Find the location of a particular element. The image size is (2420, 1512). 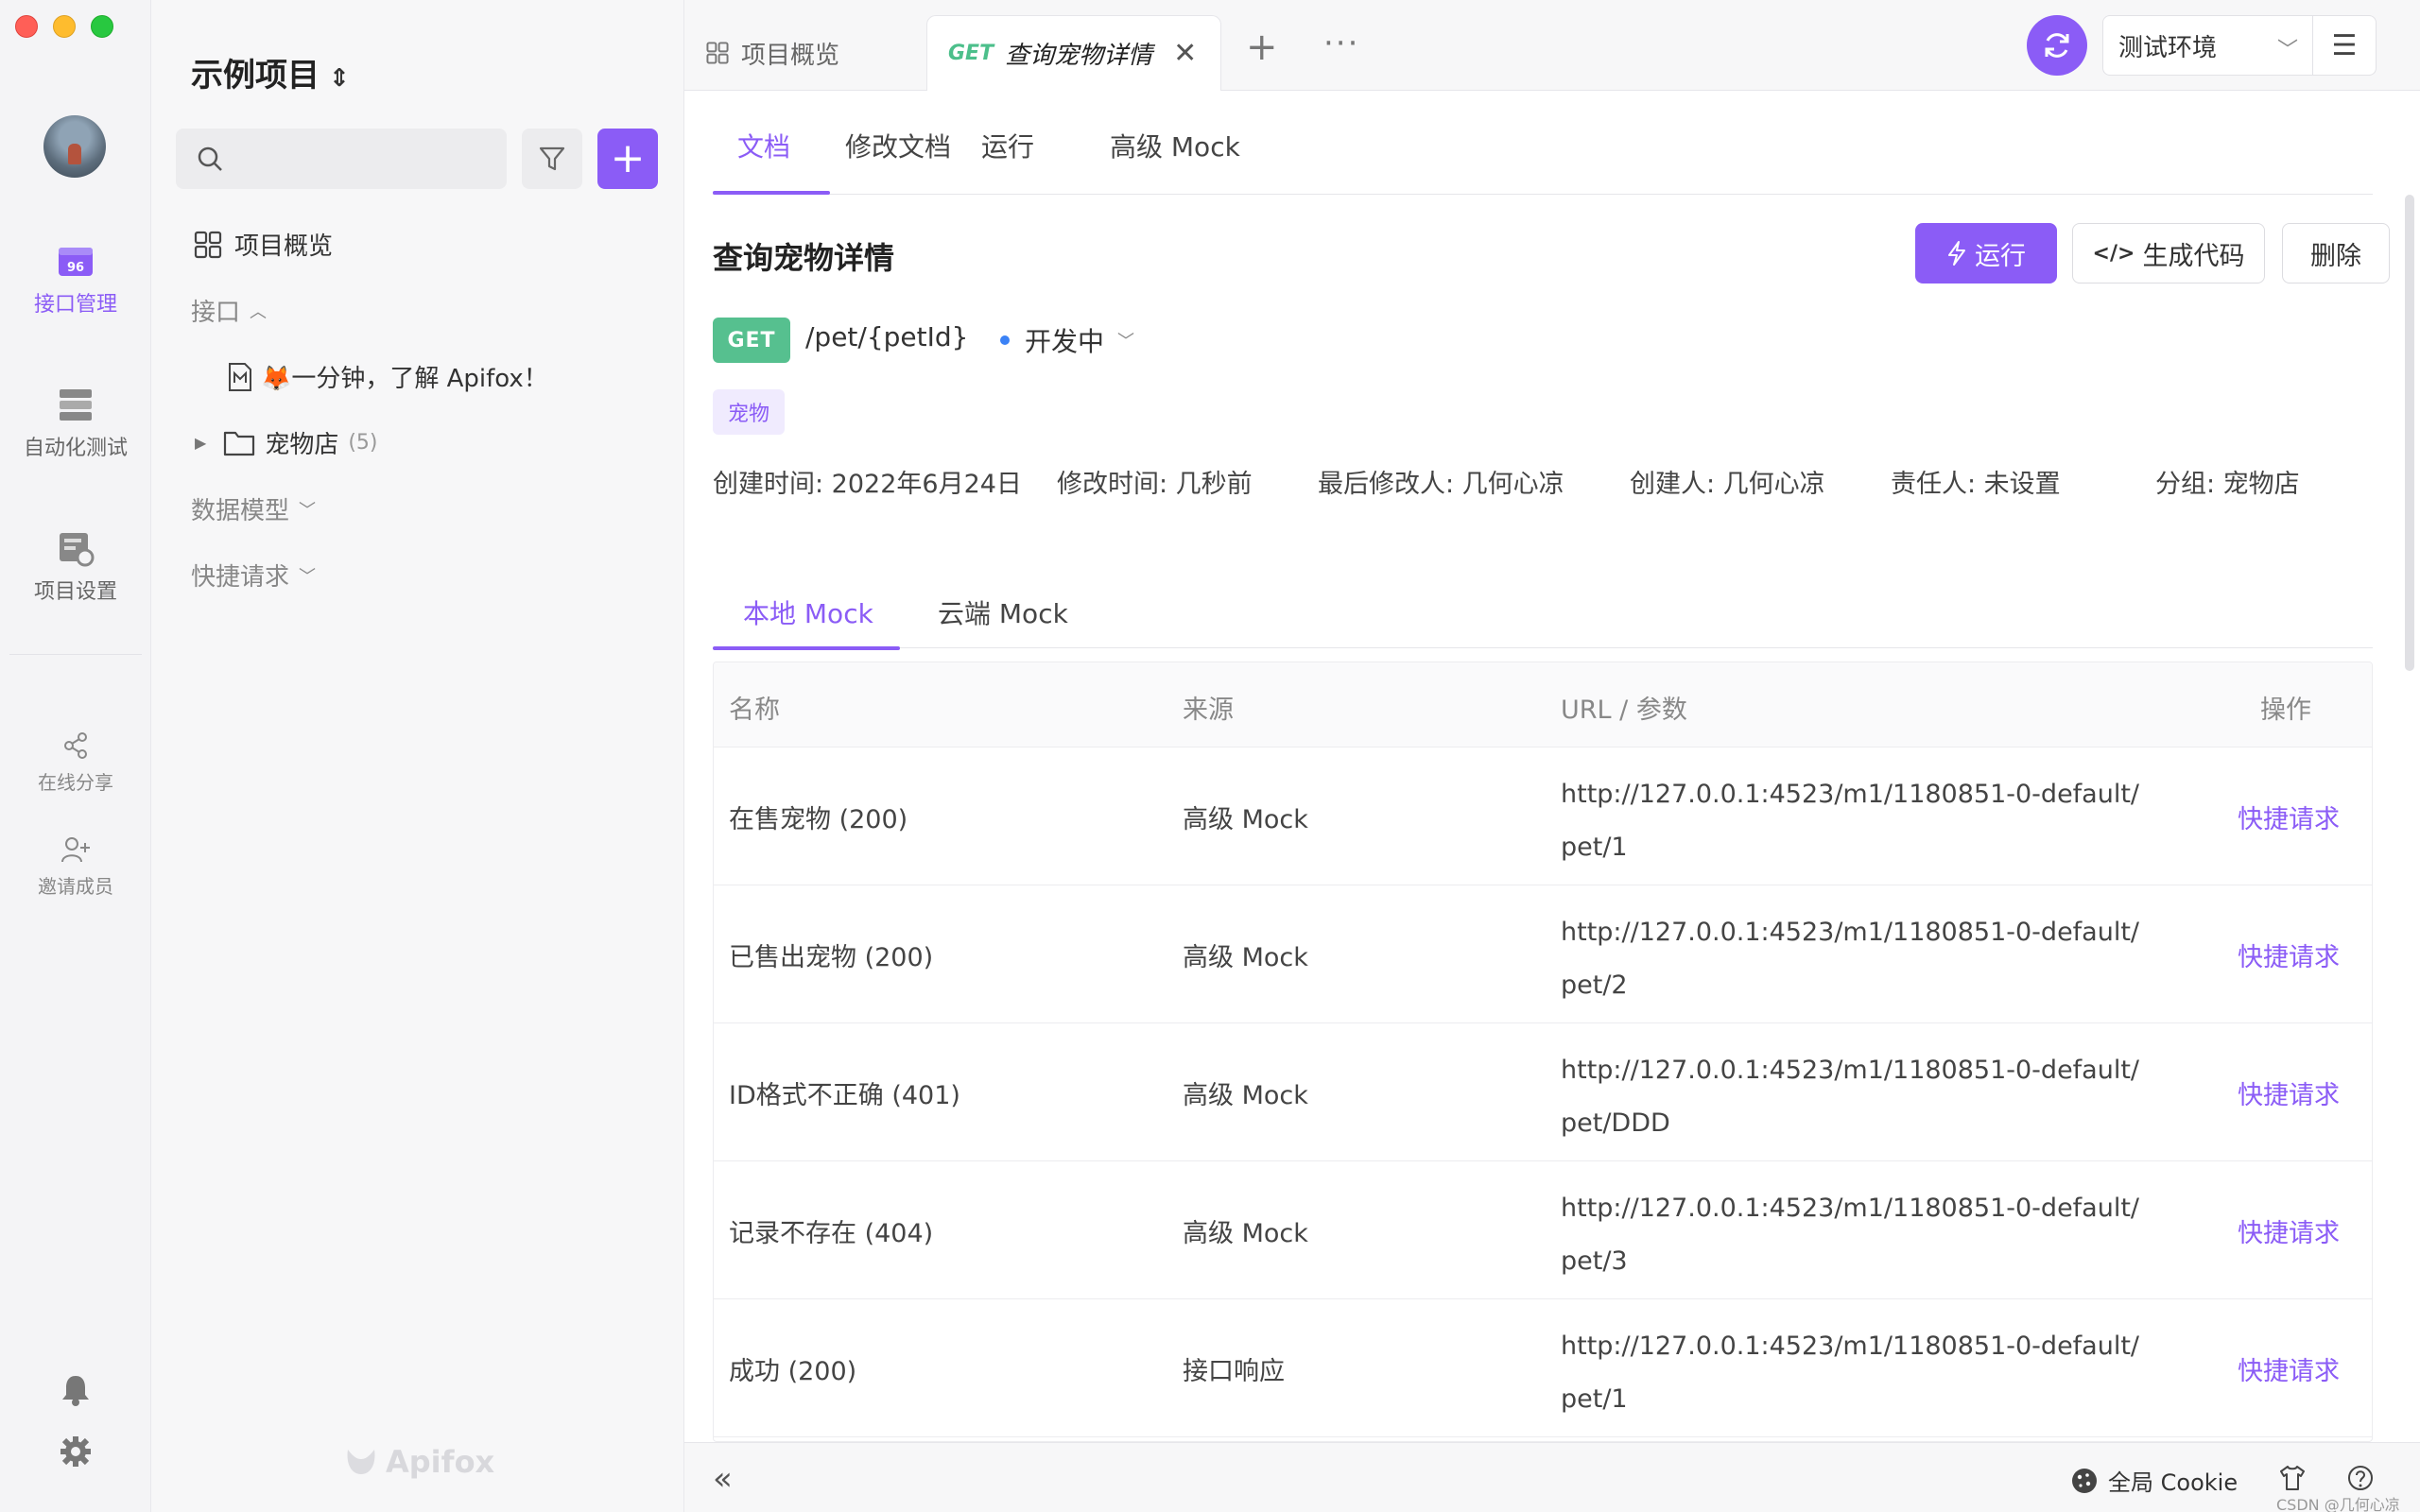

markdown-doc-icon is located at coordinates (240, 376).